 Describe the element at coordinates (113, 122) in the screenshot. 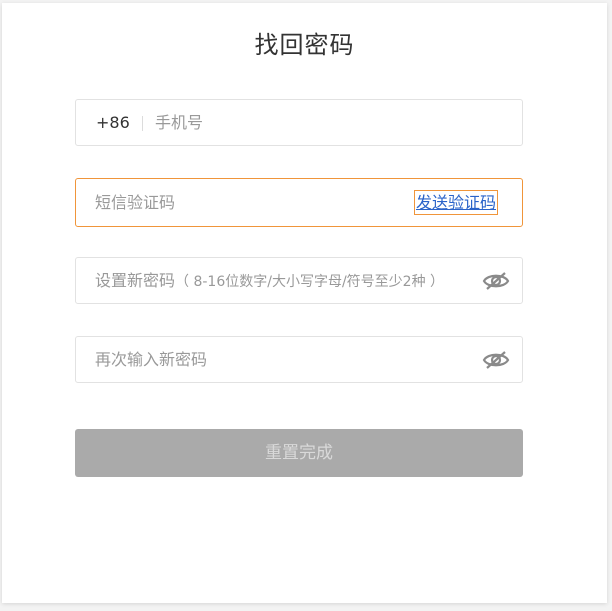

I see `country-code-prefix: +86` at that location.